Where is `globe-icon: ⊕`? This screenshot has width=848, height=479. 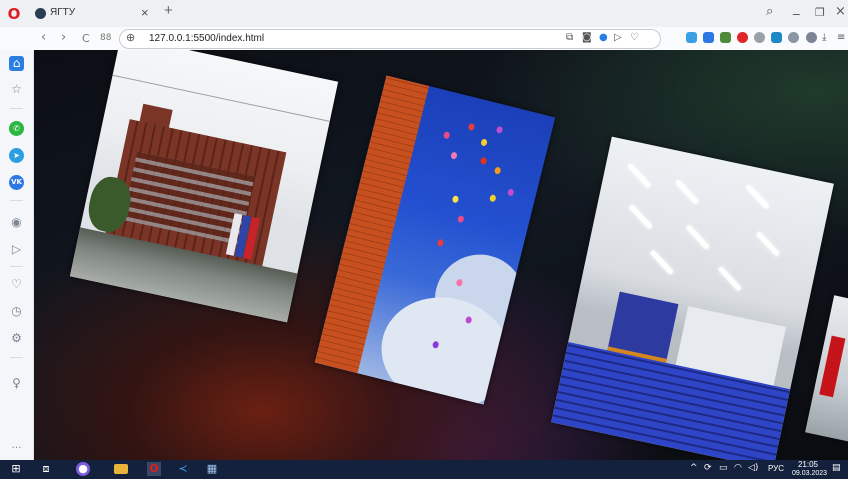 globe-icon: ⊕ is located at coordinates (131, 38).